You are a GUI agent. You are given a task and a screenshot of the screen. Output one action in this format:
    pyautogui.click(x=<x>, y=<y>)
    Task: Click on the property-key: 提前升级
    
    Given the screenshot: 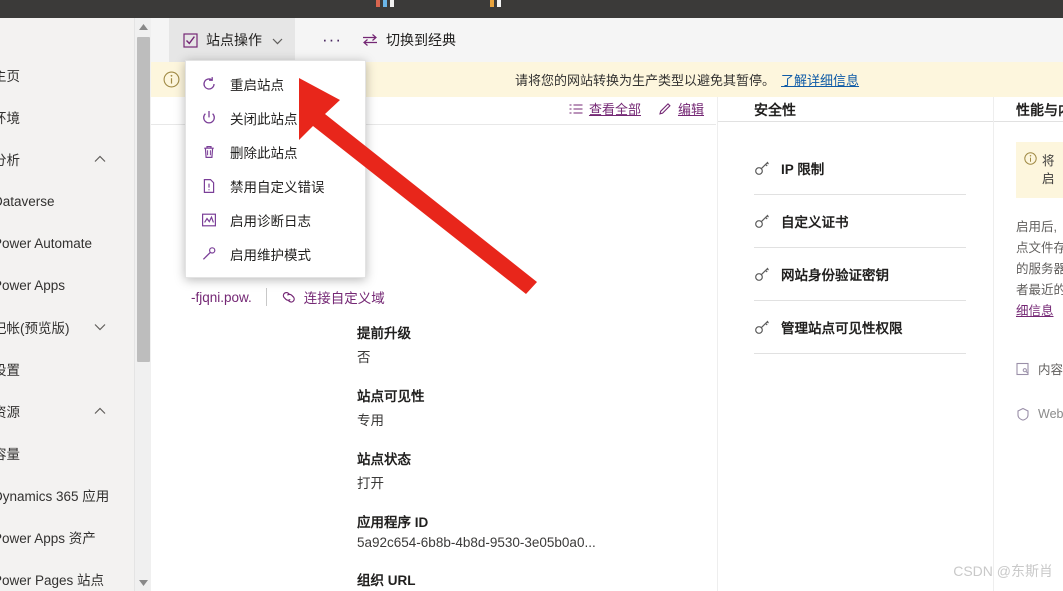 What is the action you would take?
    pyautogui.click(x=384, y=333)
    